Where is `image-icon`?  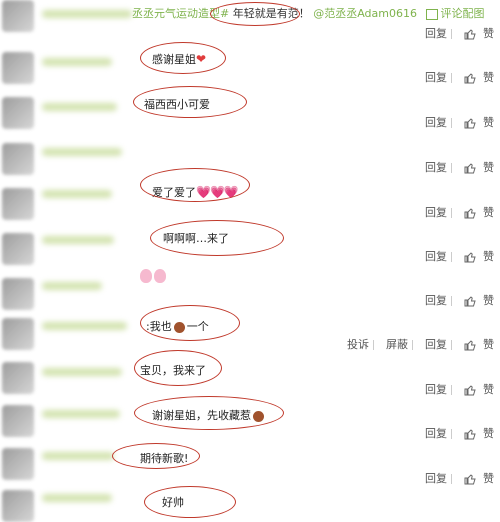 image-icon is located at coordinates (432, 14).